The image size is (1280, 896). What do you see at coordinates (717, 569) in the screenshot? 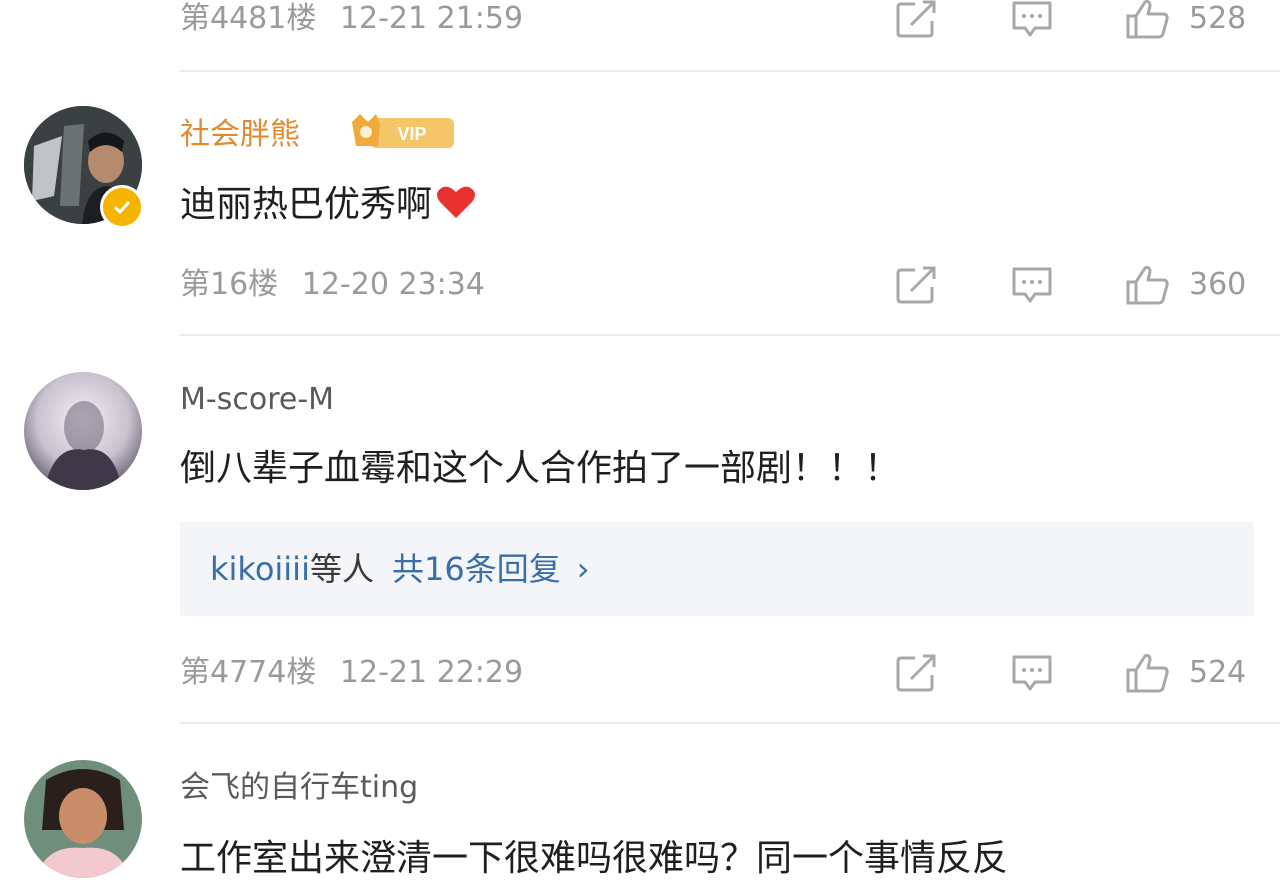
I see `reply-preview: kikoiiii等人 共16条回复 ›` at bounding box center [717, 569].